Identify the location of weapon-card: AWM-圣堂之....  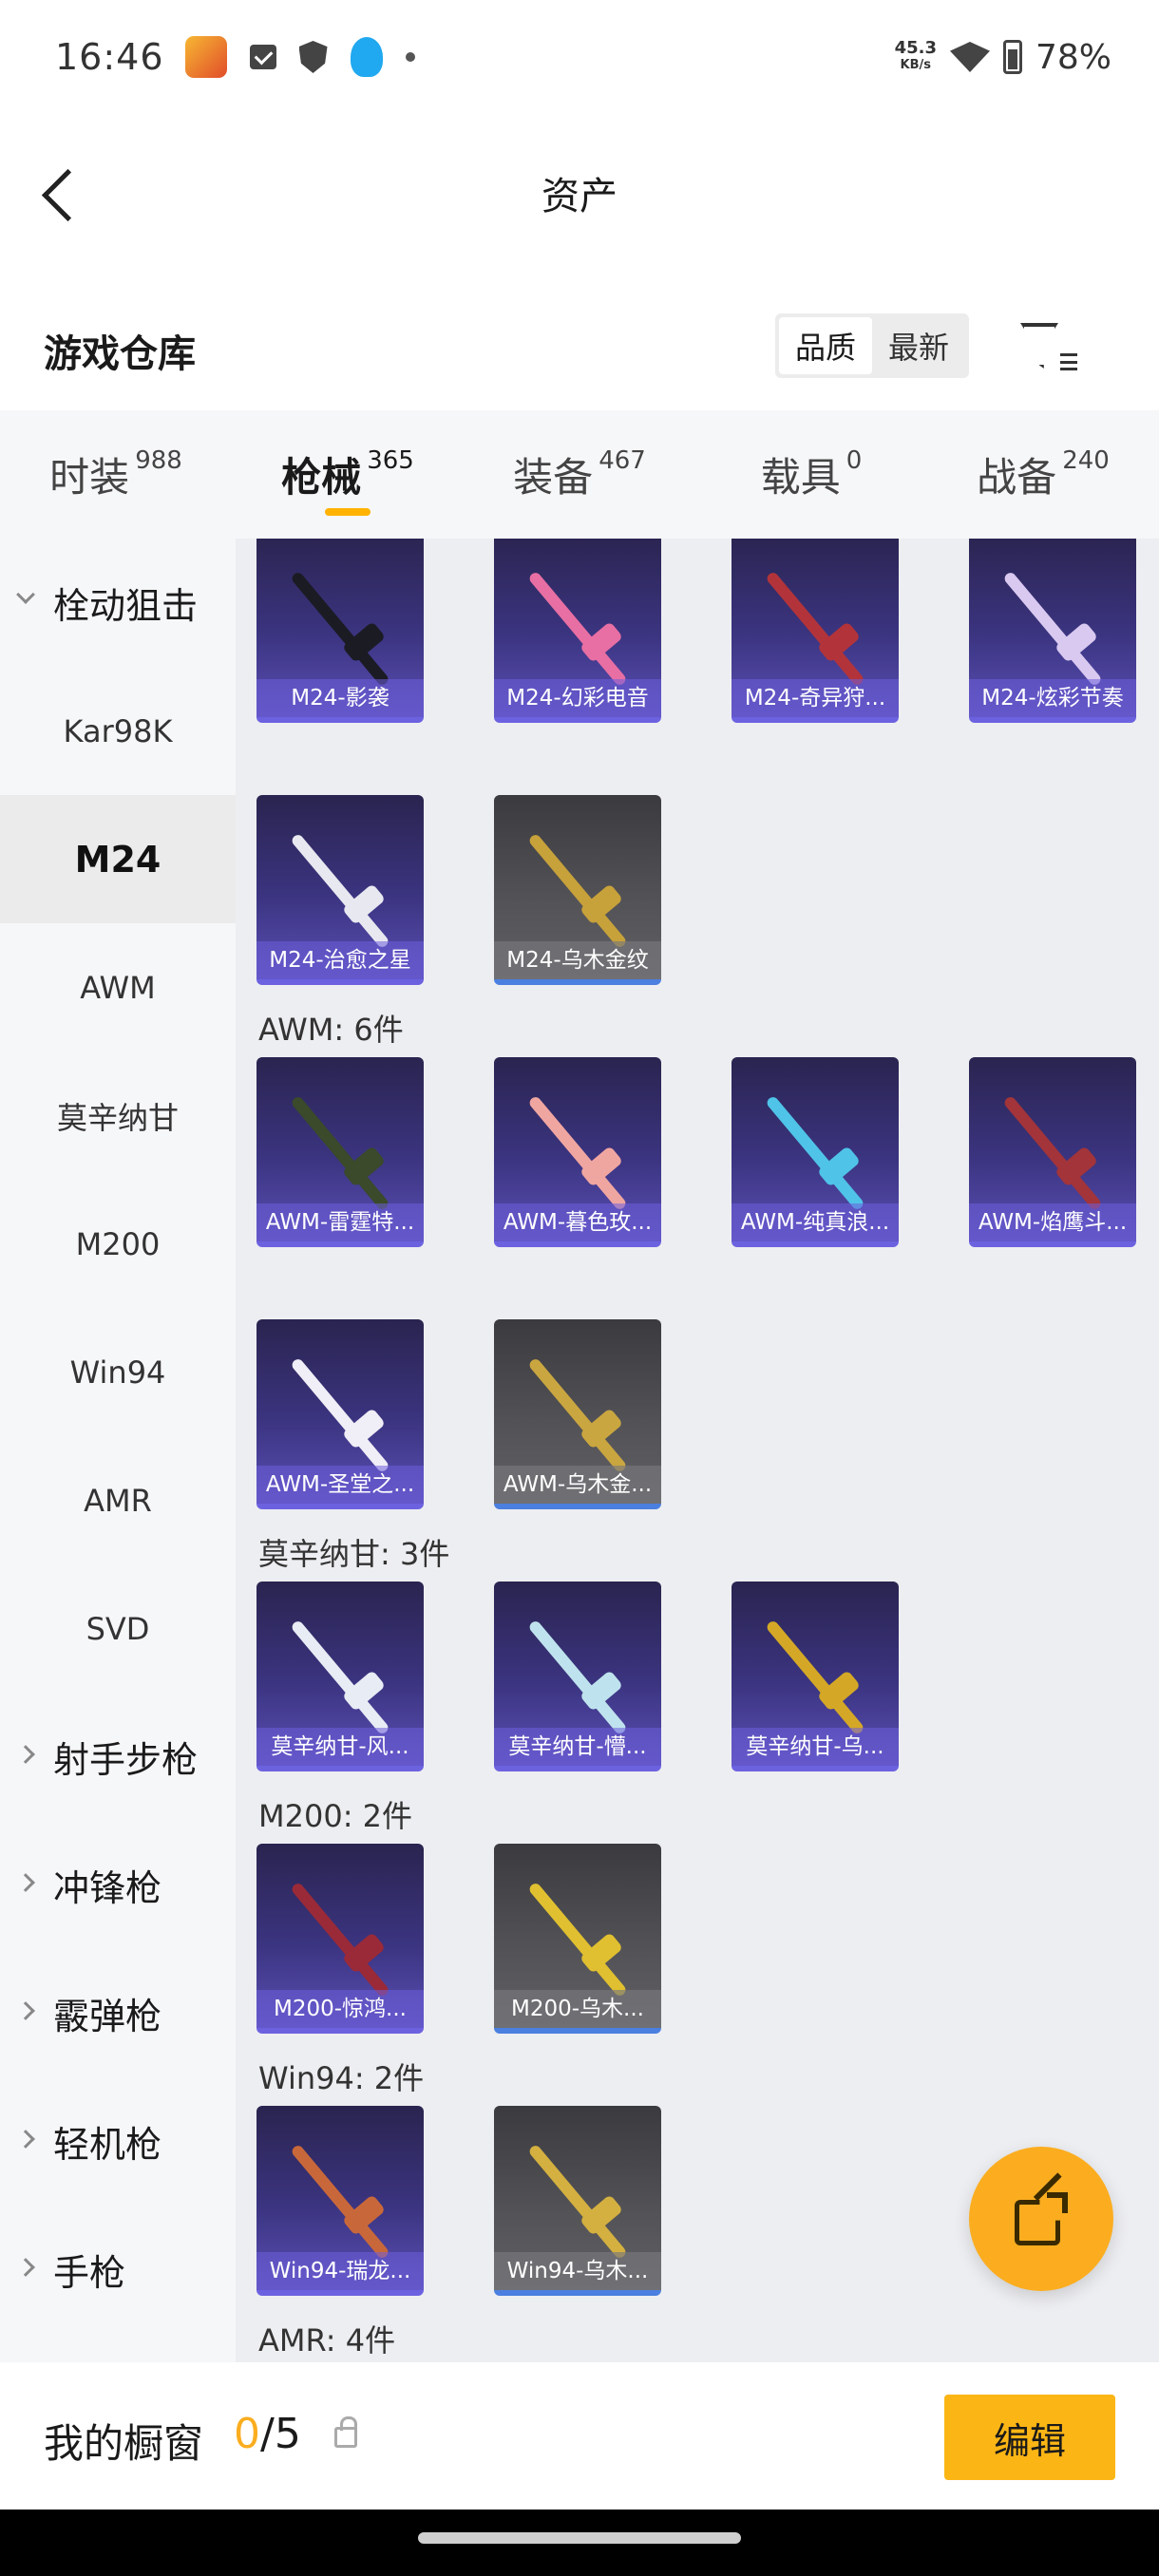
(340, 1414).